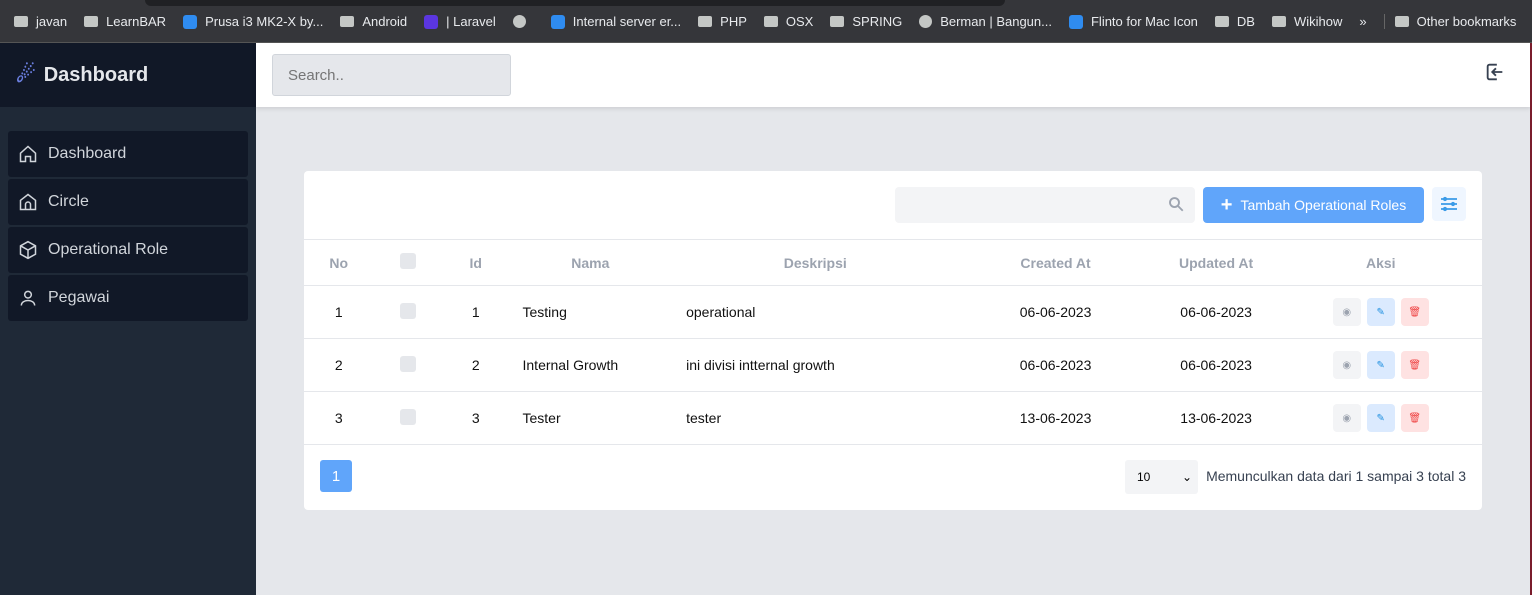 This screenshot has width=1532, height=595. I want to click on sidebar-item-label: Circle, so click(68, 201).